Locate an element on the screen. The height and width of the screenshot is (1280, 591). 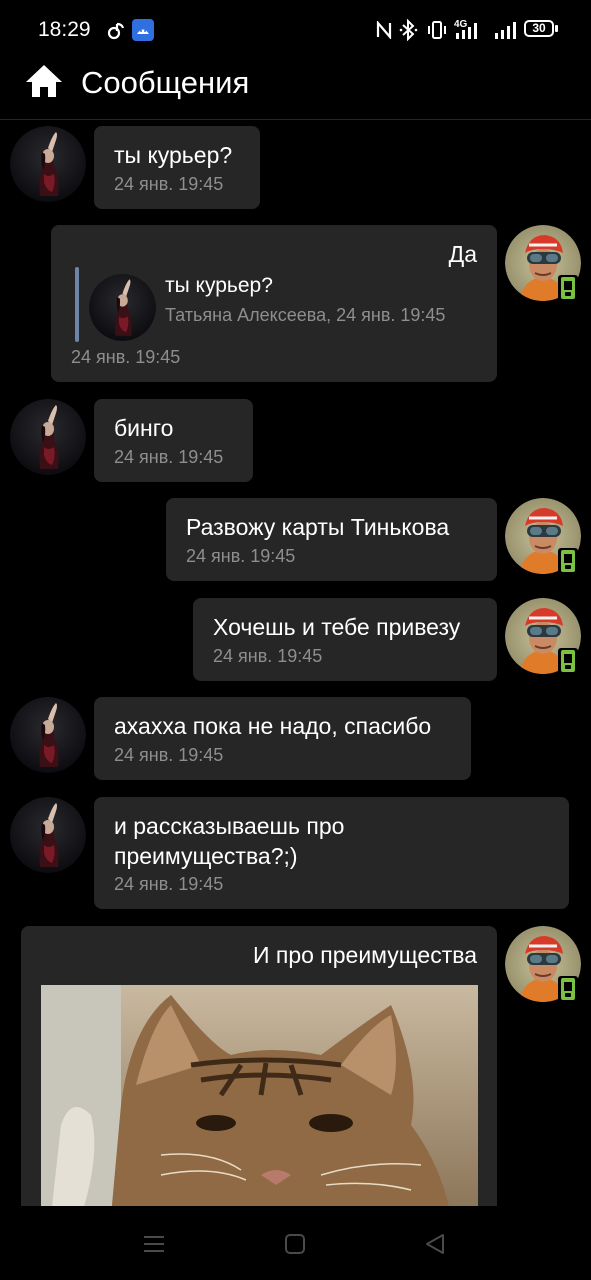
reply-avatar is located at coordinates (122, 307).